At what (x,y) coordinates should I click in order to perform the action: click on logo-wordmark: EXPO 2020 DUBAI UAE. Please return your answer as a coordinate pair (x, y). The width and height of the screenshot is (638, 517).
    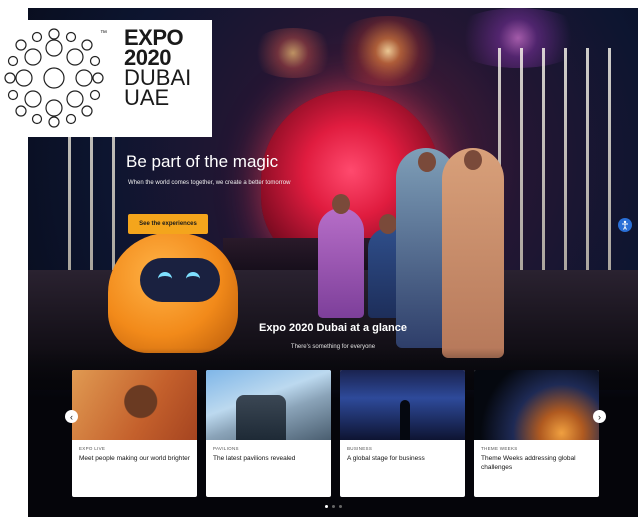
    Looking at the image, I should click on (157, 68).